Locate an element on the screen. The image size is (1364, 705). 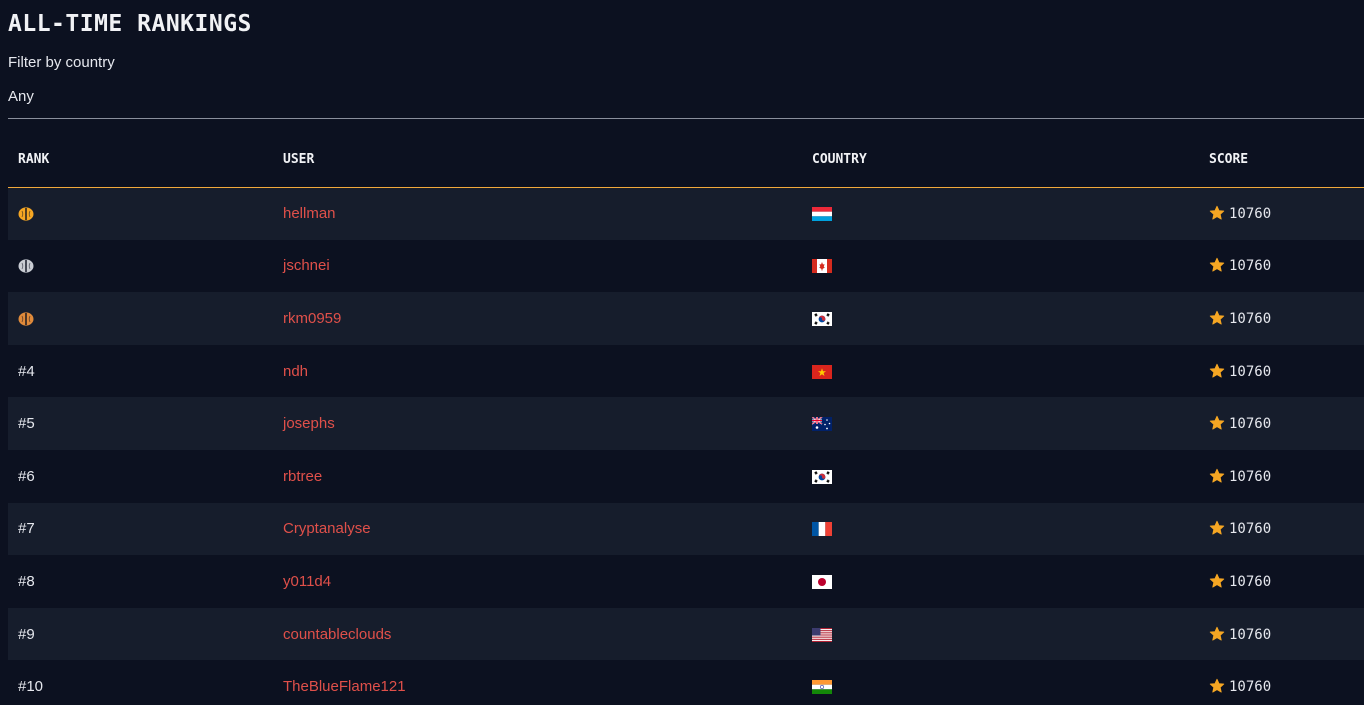
user-cell: rkm0959 is located at coordinates (537, 318).